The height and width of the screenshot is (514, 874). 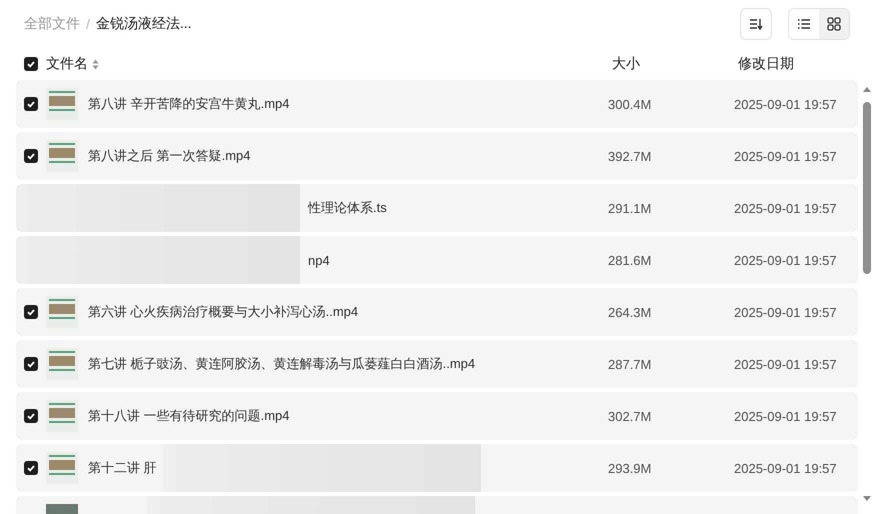 What do you see at coordinates (804, 24) in the screenshot?
I see `list-icon` at bounding box center [804, 24].